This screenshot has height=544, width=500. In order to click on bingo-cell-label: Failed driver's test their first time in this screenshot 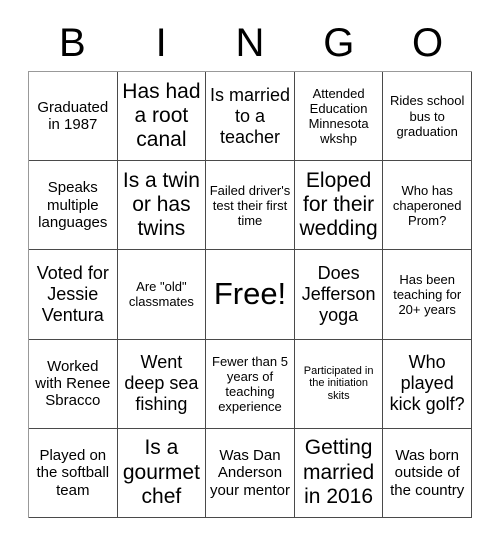, I will do `click(250, 205)`.